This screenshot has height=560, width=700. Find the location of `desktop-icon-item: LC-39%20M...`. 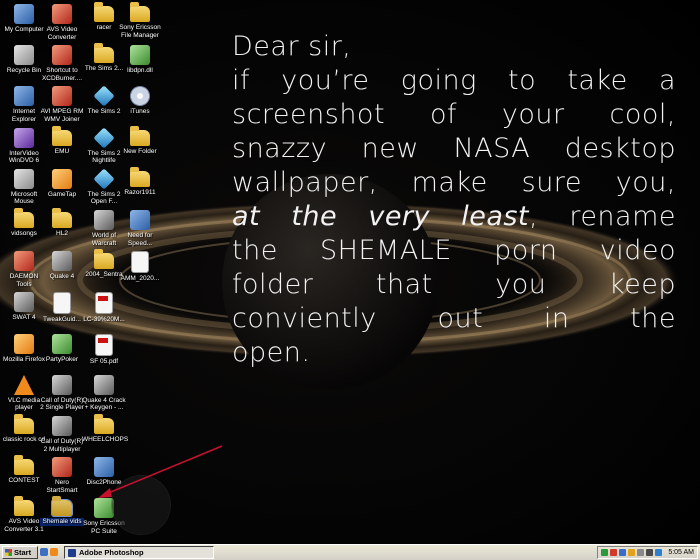

desktop-icon-item: LC-39%20M... is located at coordinates (104, 308).